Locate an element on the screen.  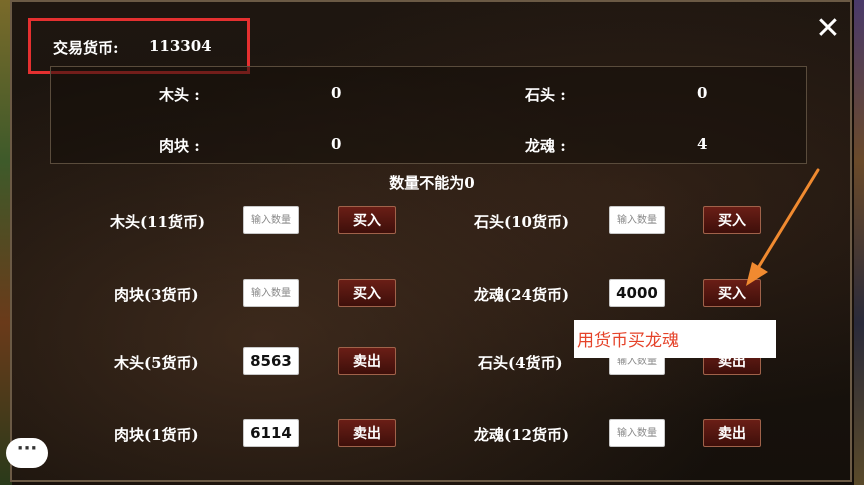
annotation-arrow-icon is located at coordinates (783, 227).